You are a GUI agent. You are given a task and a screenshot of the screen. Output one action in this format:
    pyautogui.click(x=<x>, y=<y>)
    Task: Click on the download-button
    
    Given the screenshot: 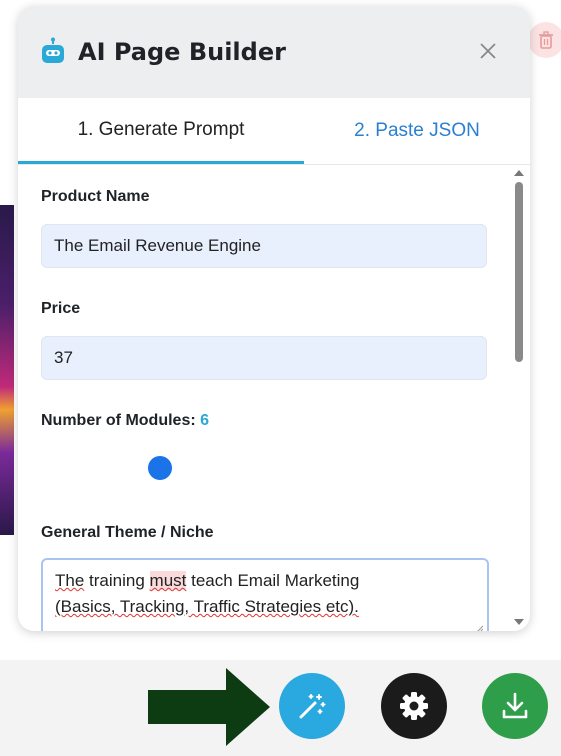 What is the action you would take?
    pyautogui.click(x=515, y=706)
    